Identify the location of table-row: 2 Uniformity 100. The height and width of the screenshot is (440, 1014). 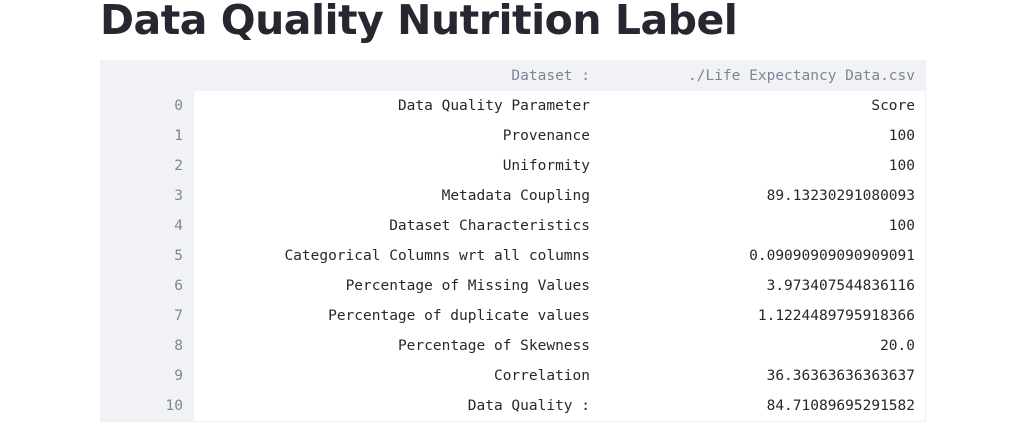
(513, 166).